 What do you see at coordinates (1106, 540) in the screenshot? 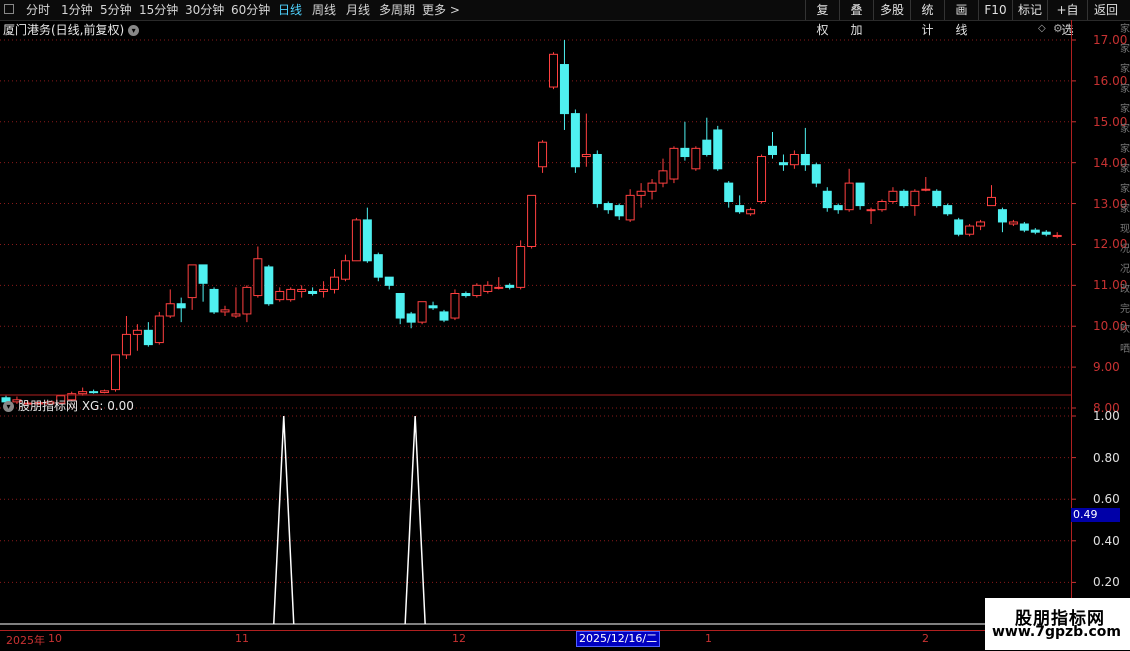
I see `indicator-axis-label: 0.40` at bounding box center [1106, 540].